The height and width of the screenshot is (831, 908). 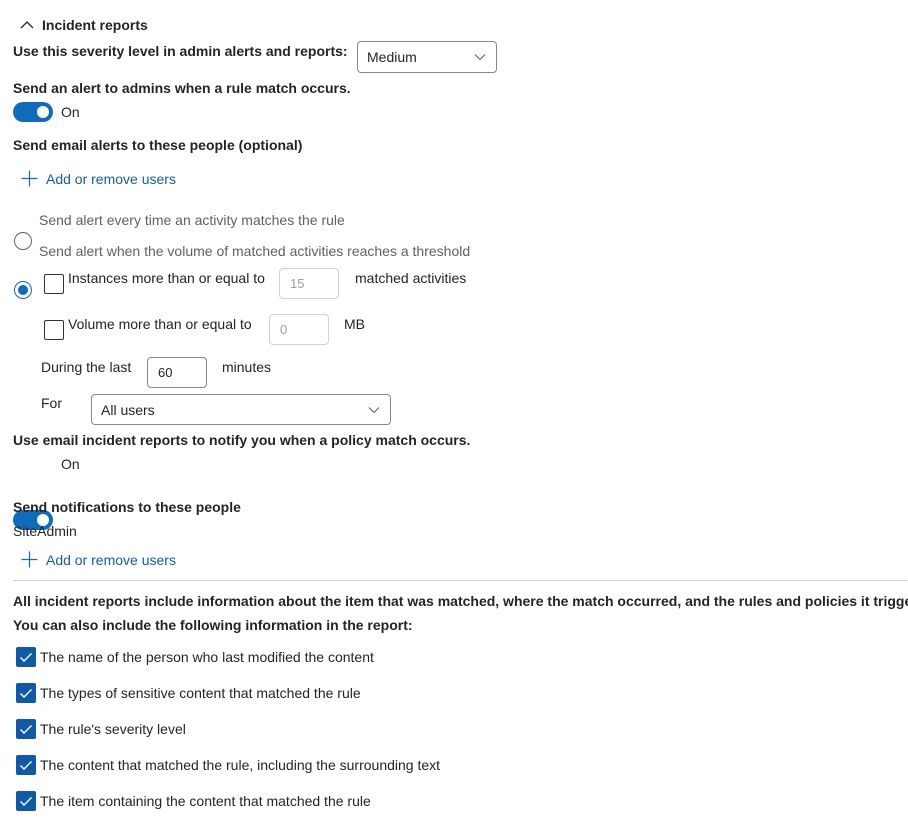 What do you see at coordinates (70, 112) in the screenshot?
I see `admin-alert-toggle-state: On` at bounding box center [70, 112].